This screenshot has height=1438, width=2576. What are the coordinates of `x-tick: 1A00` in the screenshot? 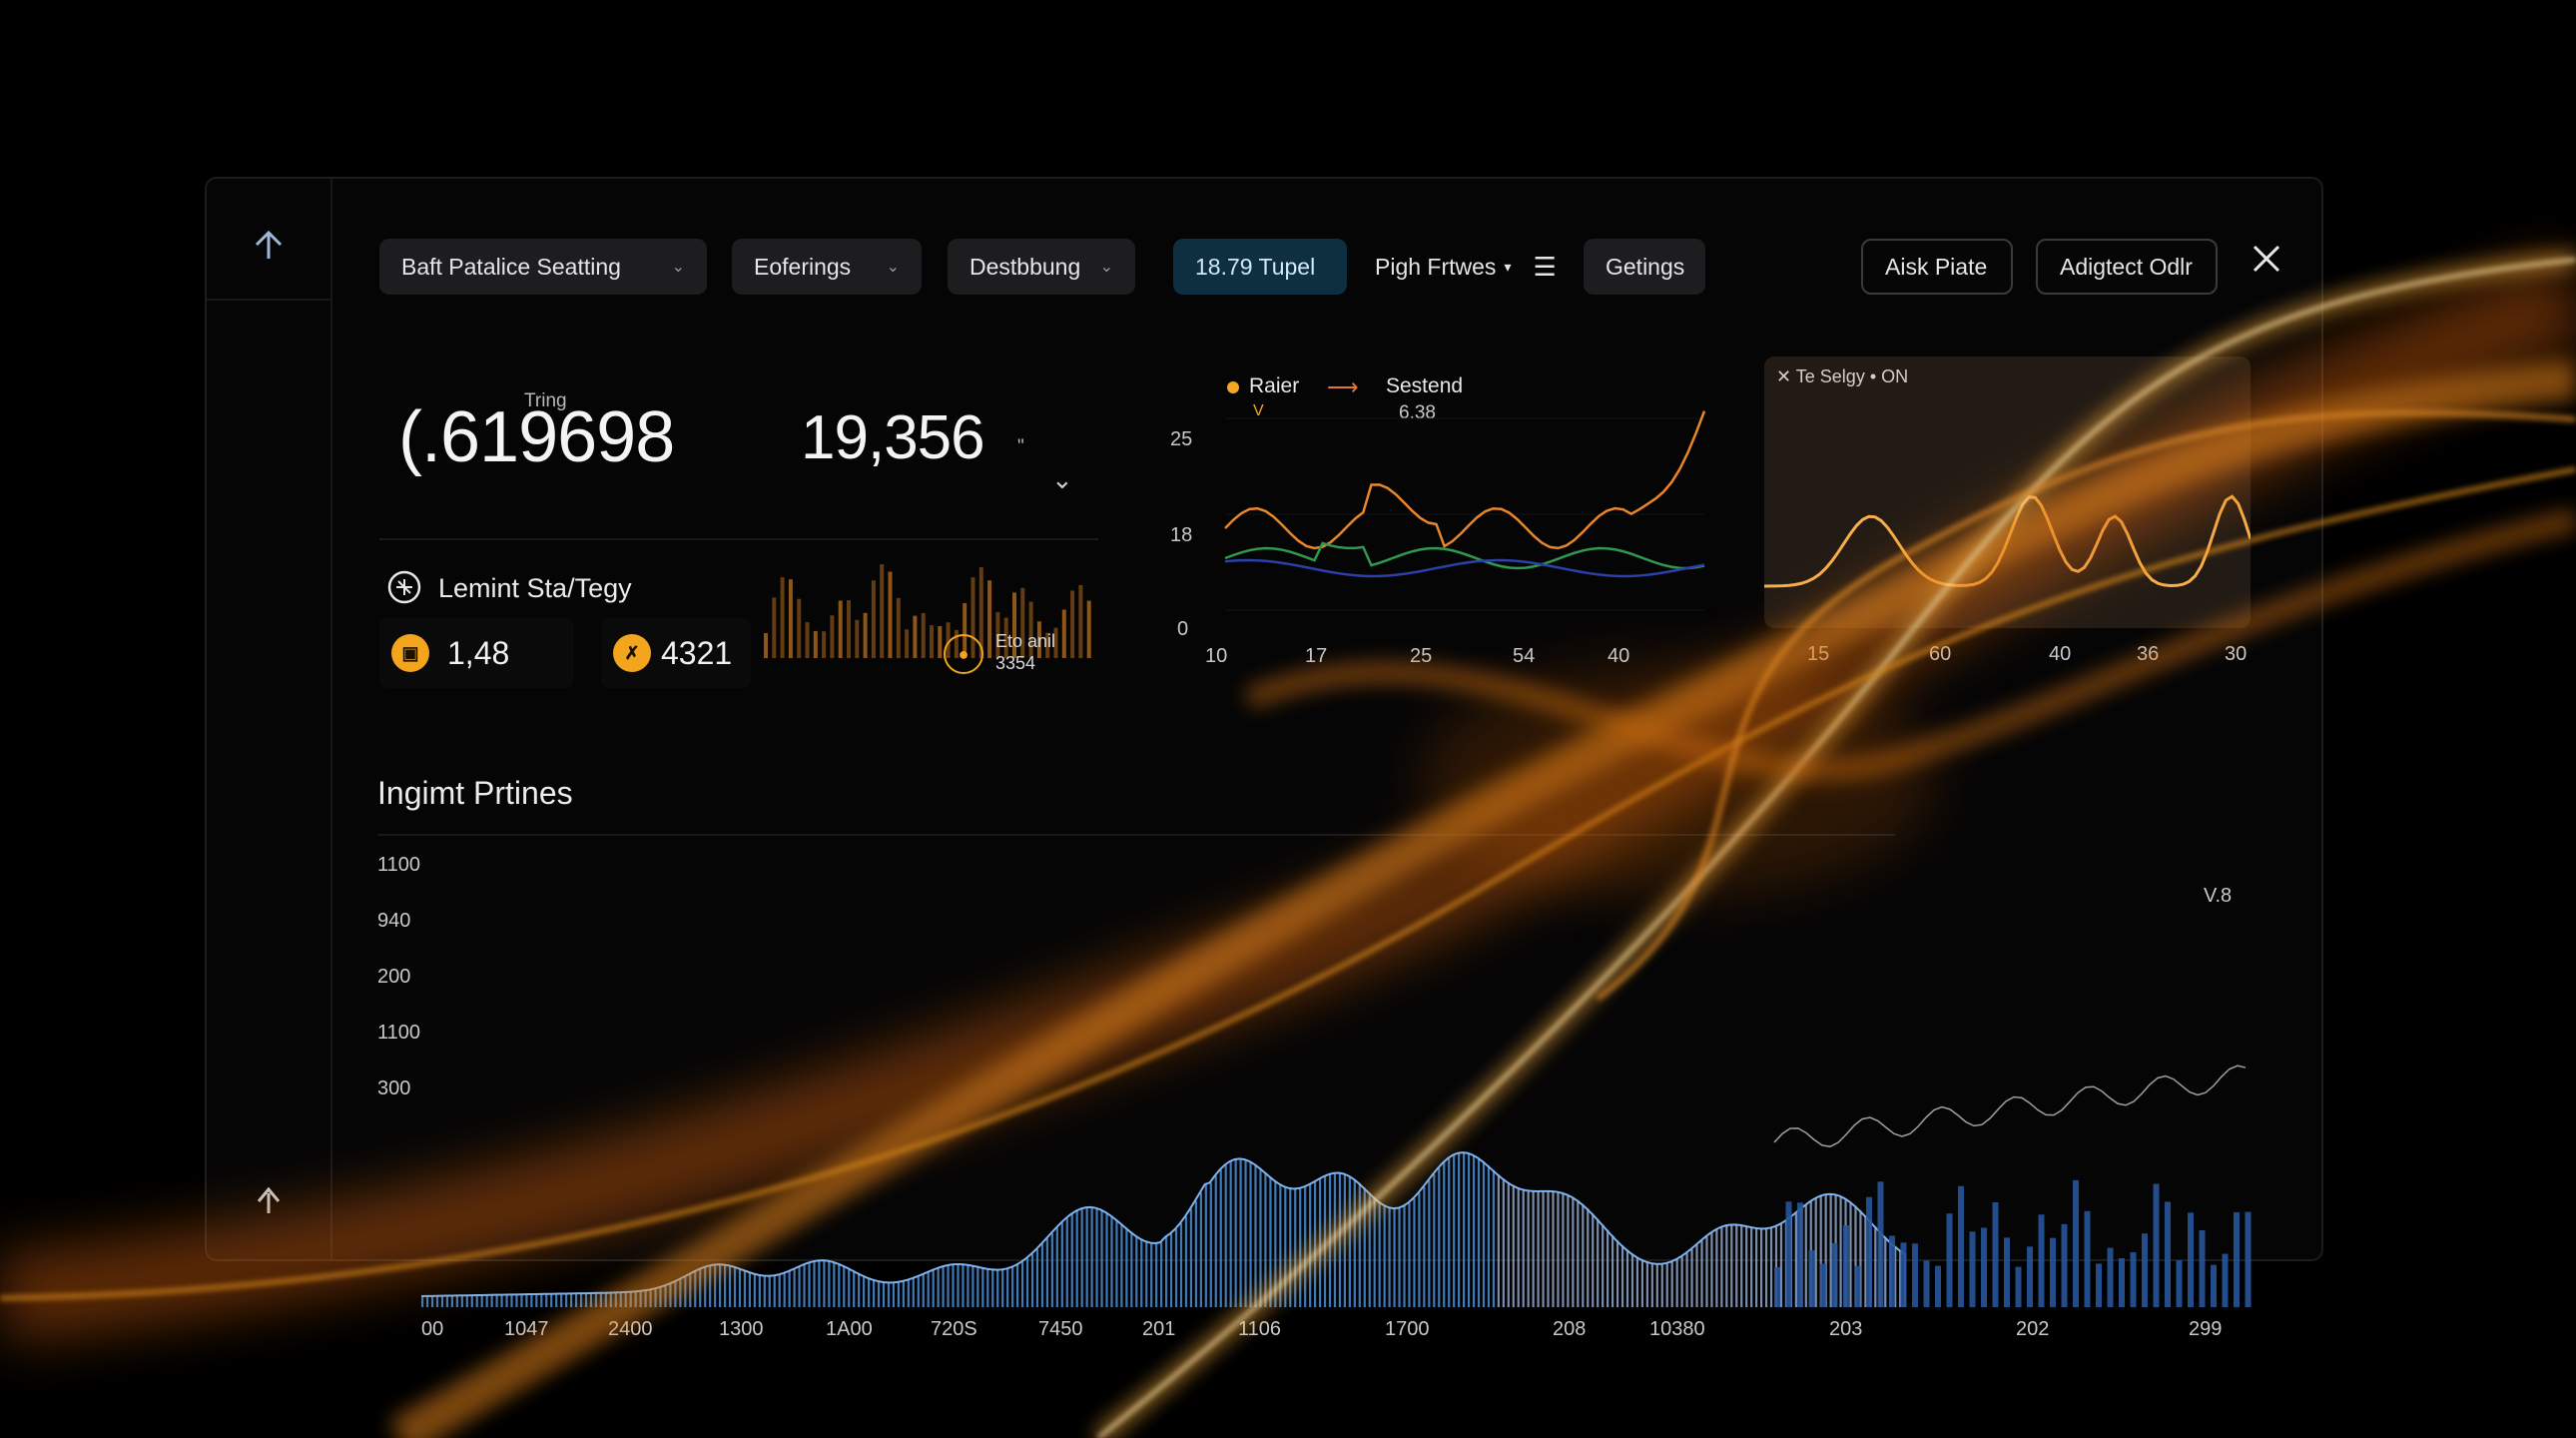 It's located at (850, 1329).